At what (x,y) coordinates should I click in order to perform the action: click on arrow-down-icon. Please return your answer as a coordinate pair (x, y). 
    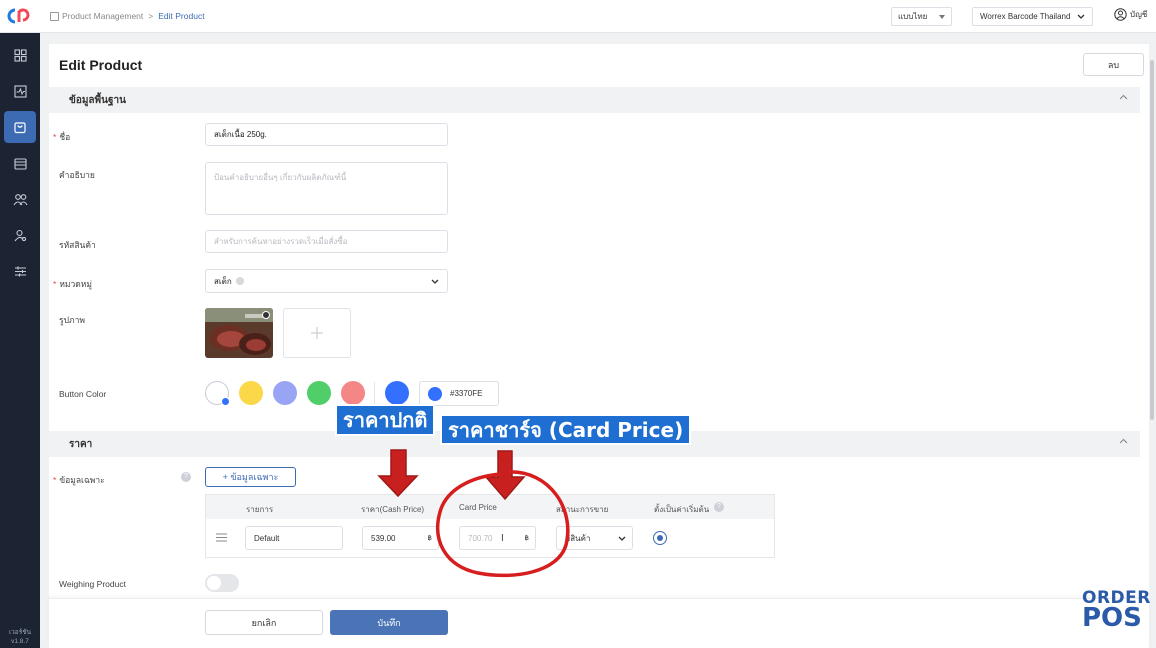
    Looking at the image, I should click on (398, 473).